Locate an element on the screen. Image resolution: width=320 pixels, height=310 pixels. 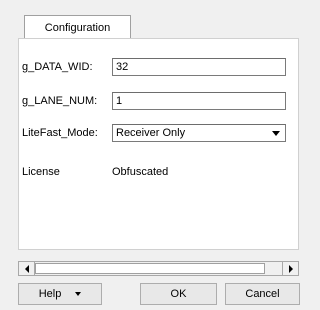
tab-label: Configuration is located at coordinates (77, 27).